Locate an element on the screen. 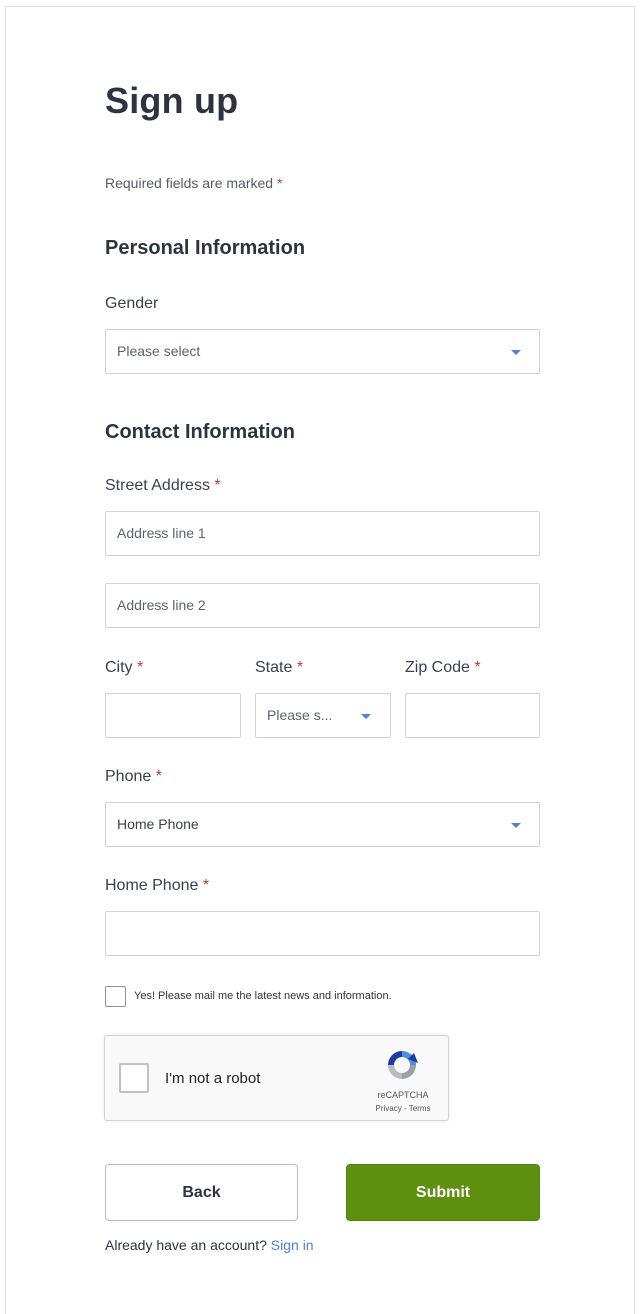  recaptcha-checkbox is located at coordinates (134, 1078).